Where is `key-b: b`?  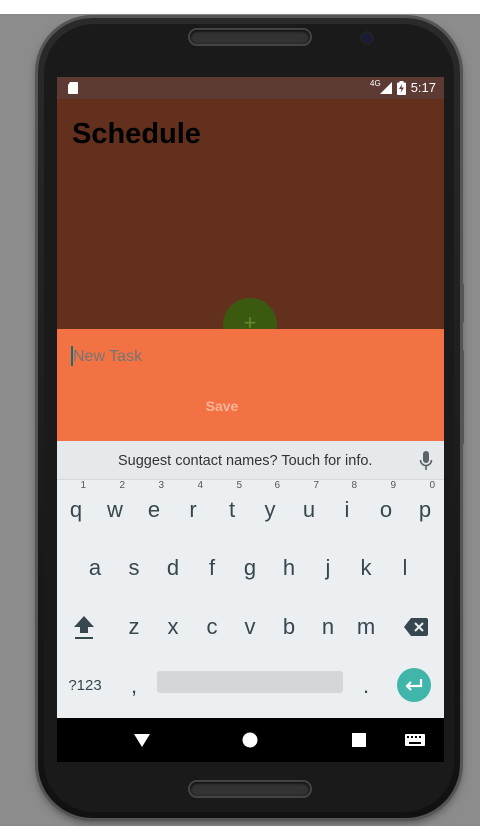
key-b: b is located at coordinates (289, 627).